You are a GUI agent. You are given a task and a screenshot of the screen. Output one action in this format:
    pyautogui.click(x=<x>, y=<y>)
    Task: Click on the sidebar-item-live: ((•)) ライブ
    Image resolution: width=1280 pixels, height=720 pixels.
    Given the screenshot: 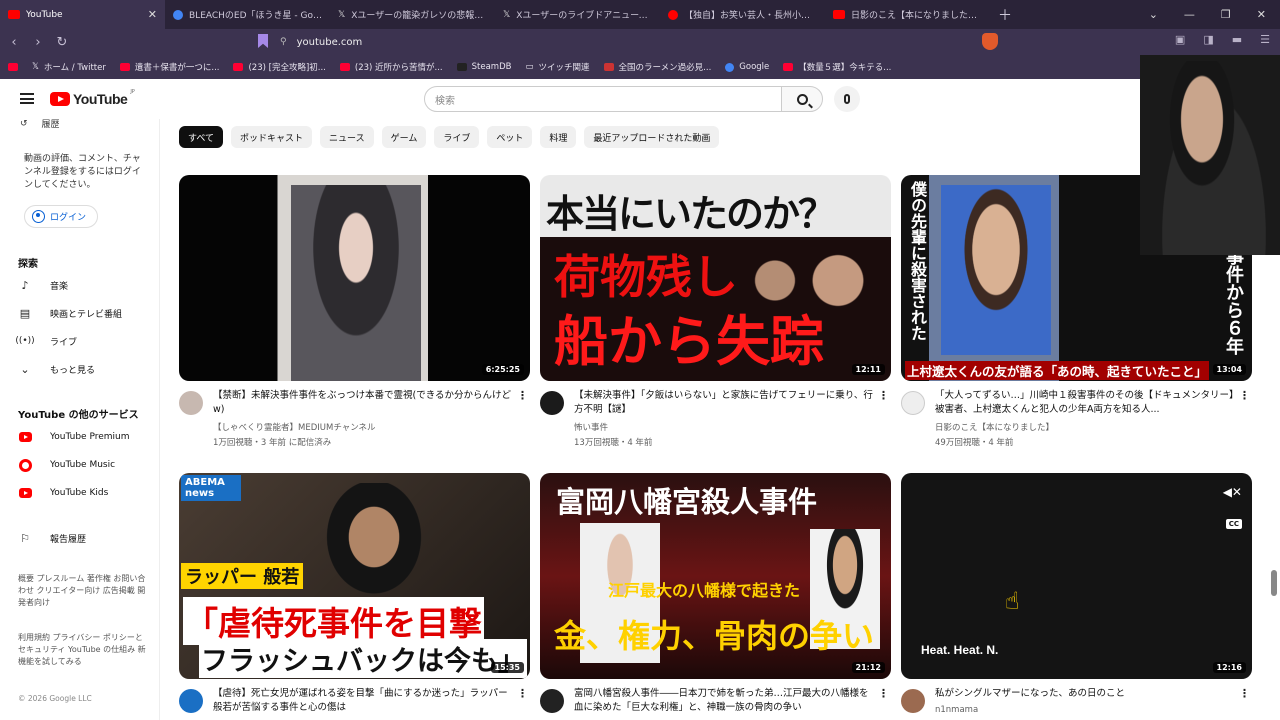 What is the action you would take?
    pyautogui.click(x=46, y=341)
    